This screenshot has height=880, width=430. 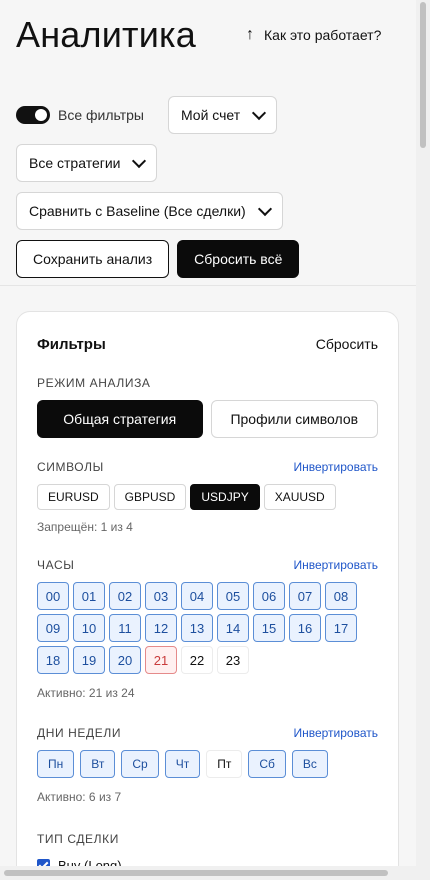 I want to click on filters-title: Фильтры, so click(x=71, y=344).